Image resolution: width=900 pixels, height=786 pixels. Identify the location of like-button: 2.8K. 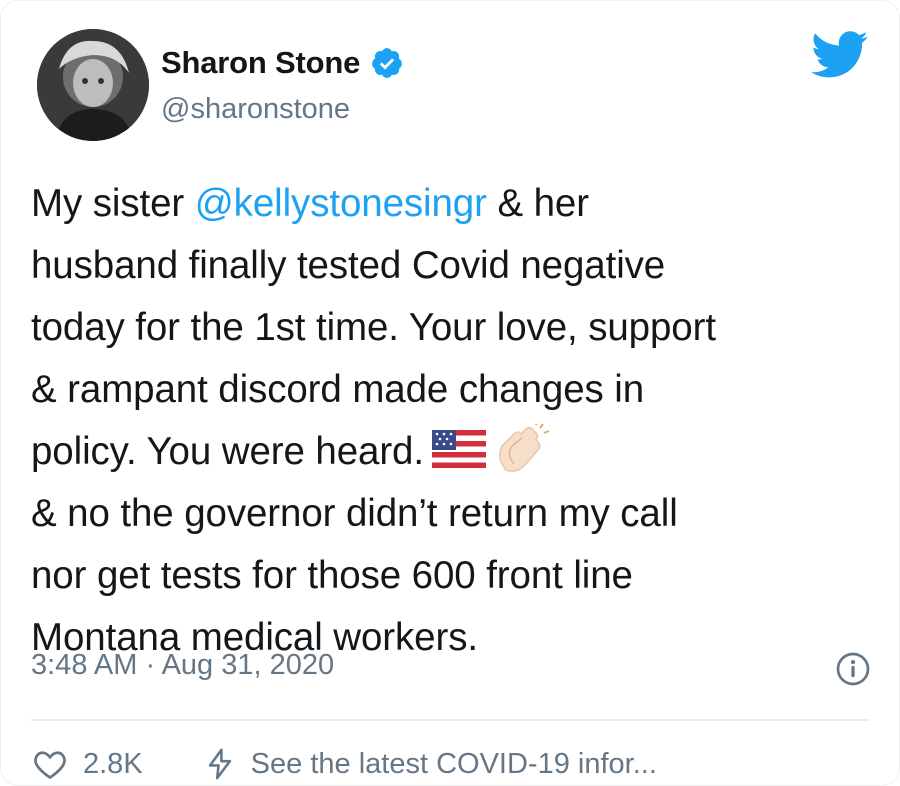
(87, 764).